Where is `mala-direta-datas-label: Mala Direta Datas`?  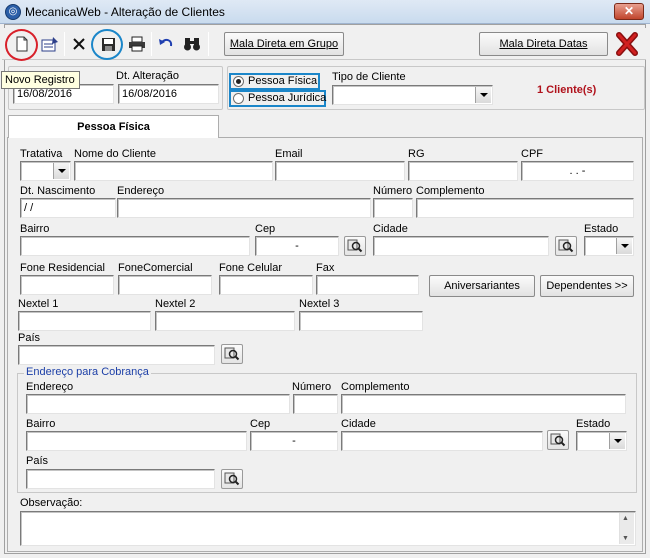
mala-direta-datas-label: Mala Direta Datas is located at coordinates (543, 44).